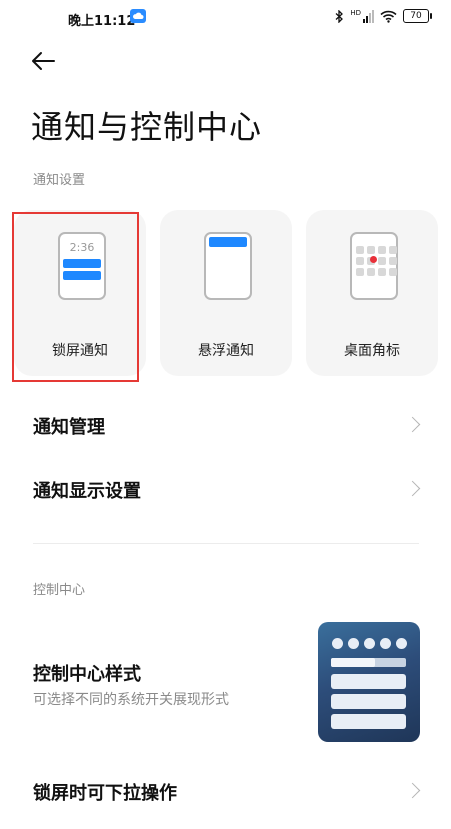 This screenshot has height=829, width=451. Describe the element at coordinates (80, 351) in the screenshot. I see `card-label: 锁屏通知` at that location.